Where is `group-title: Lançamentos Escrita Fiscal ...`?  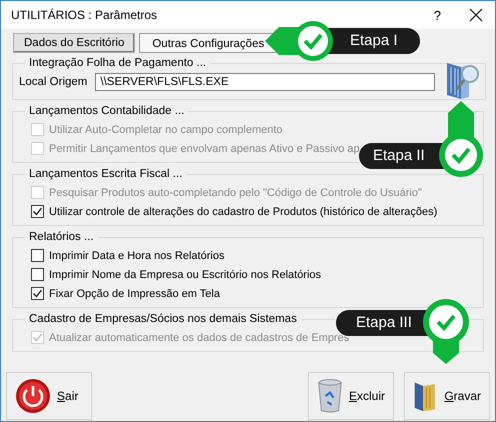 group-title: Lançamentos Escrita Fiscal ... is located at coordinates (106, 174).